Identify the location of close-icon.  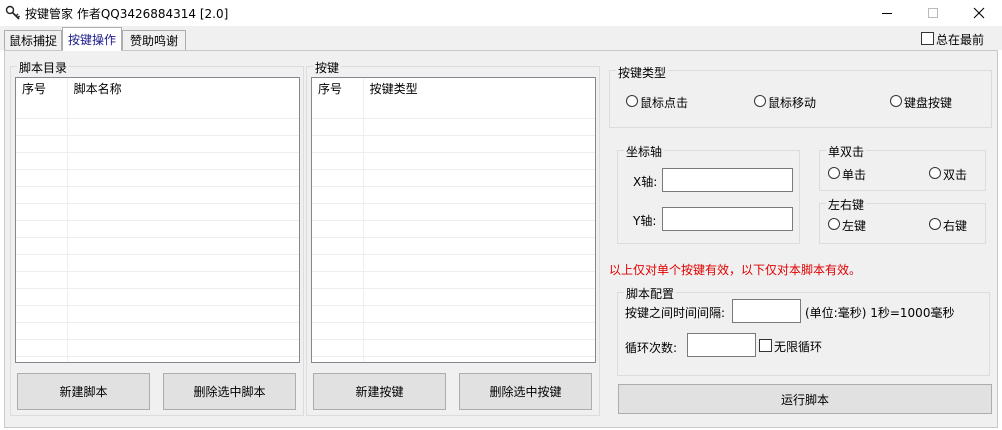
(979, 13).